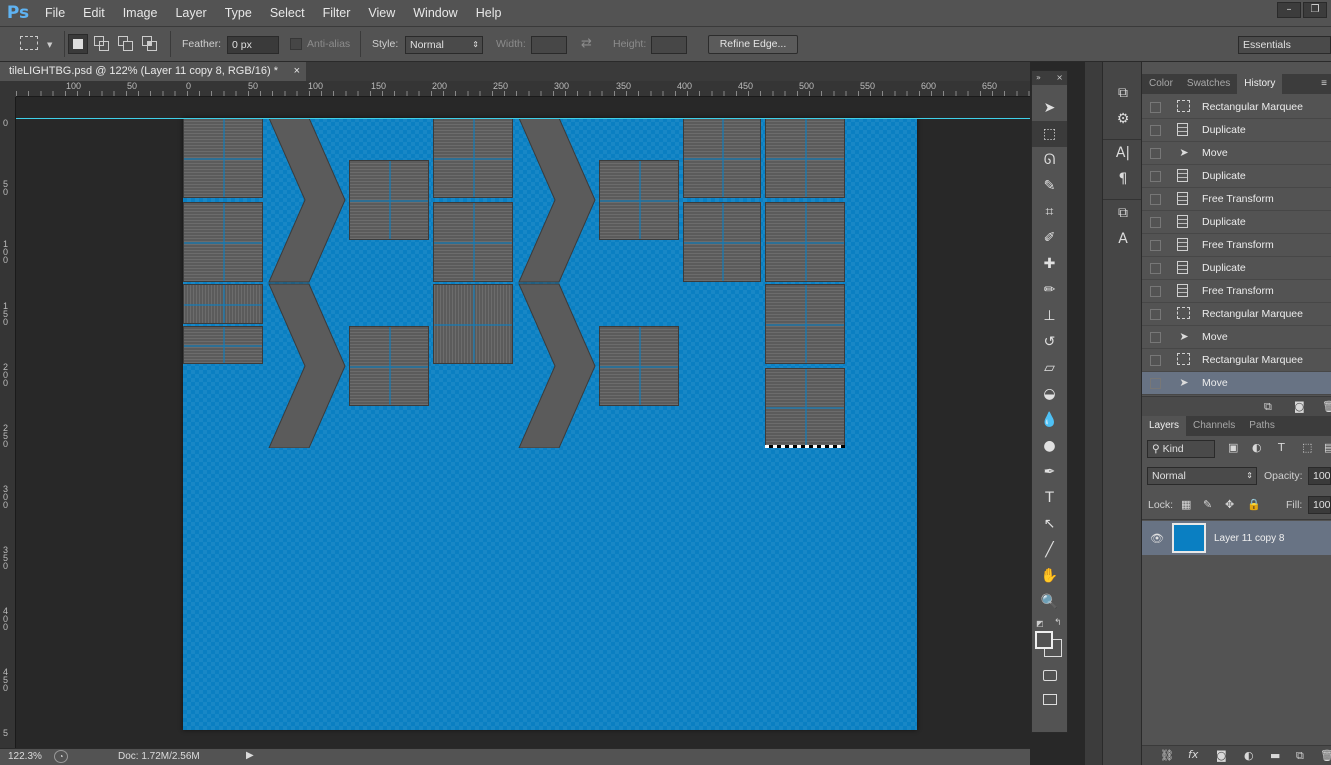  I want to click on menu-type: Type, so click(238, 13).